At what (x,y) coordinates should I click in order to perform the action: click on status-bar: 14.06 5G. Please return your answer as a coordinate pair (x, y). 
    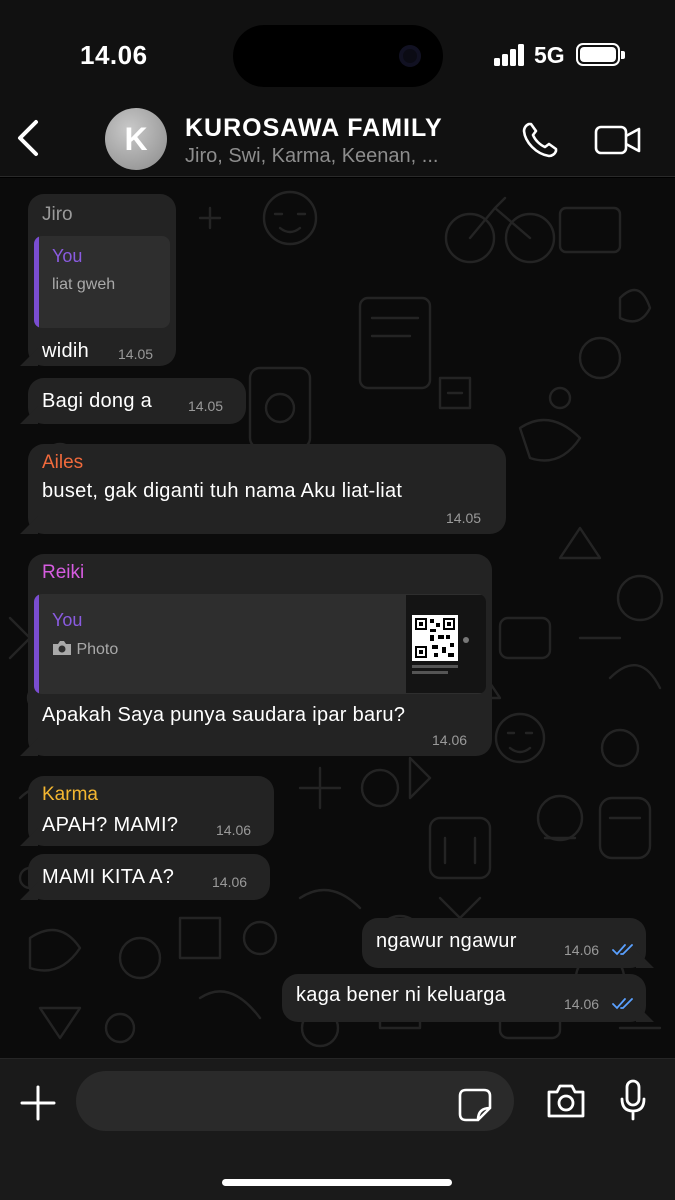
    Looking at the image, I should click on (337, 50).